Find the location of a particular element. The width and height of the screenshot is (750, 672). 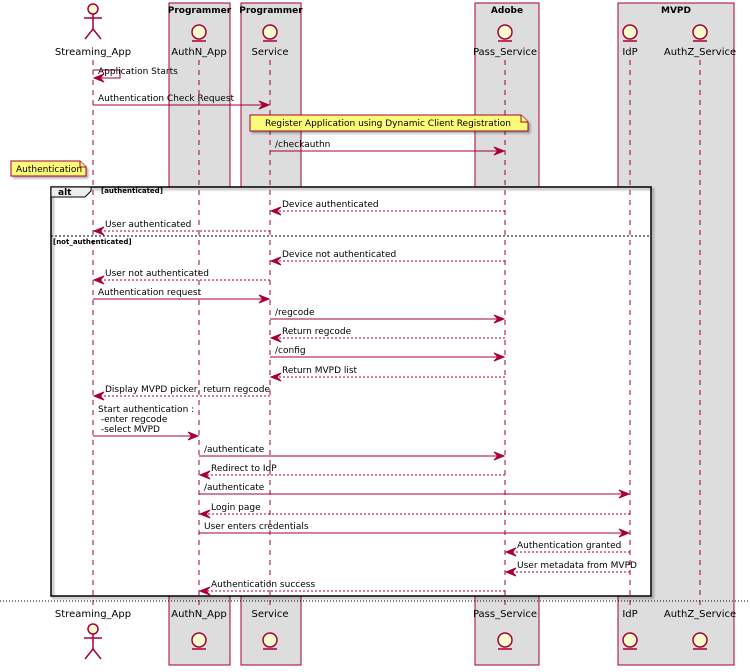

alt-guard-not-authenticated: [not_authenticated] is located at coordinates (92, 242).